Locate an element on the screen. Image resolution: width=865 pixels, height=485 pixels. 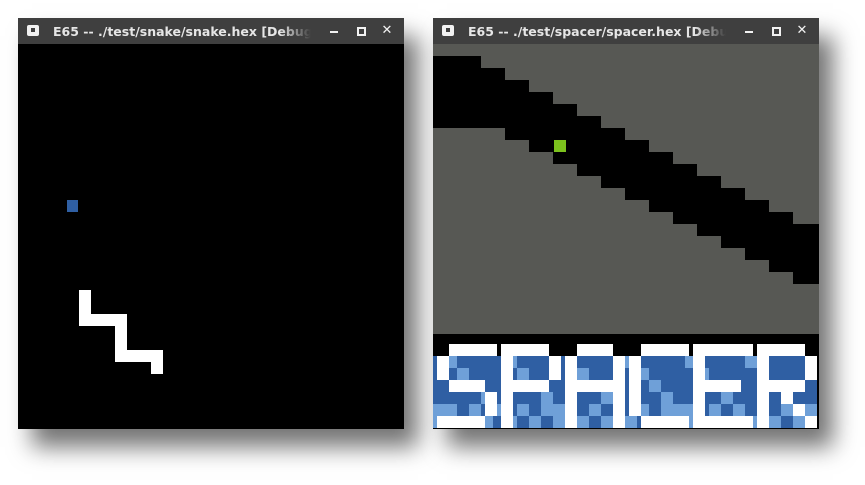
snake-segment is located at coordinates (133, 356).